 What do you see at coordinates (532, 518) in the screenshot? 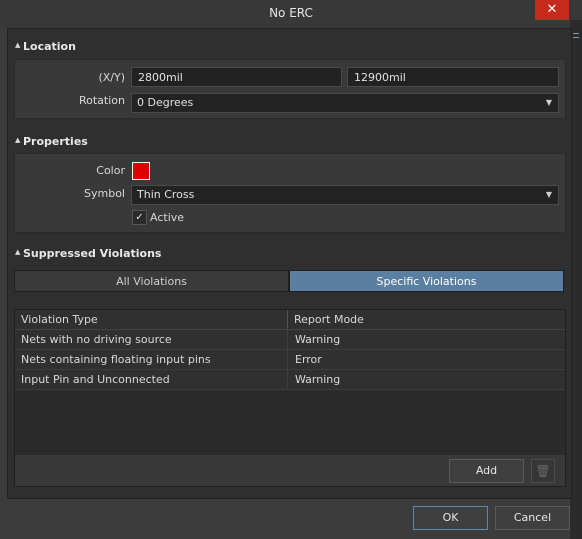
I see `cancel-button: Cancel` at bounding box center [532, 518].